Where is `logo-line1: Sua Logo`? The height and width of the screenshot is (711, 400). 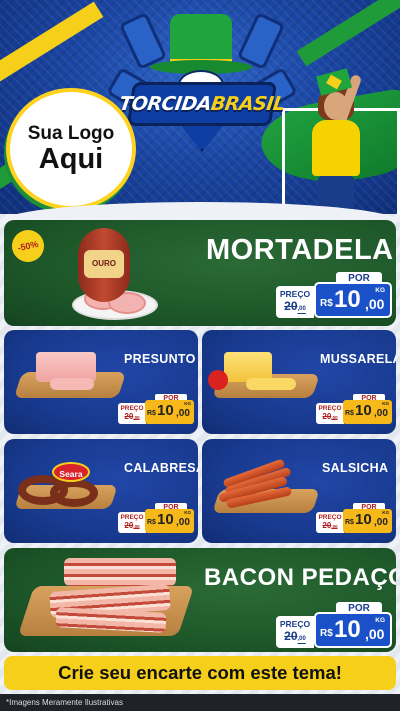
logo-line1: Sua Logo is located at coordinates (71, 133).